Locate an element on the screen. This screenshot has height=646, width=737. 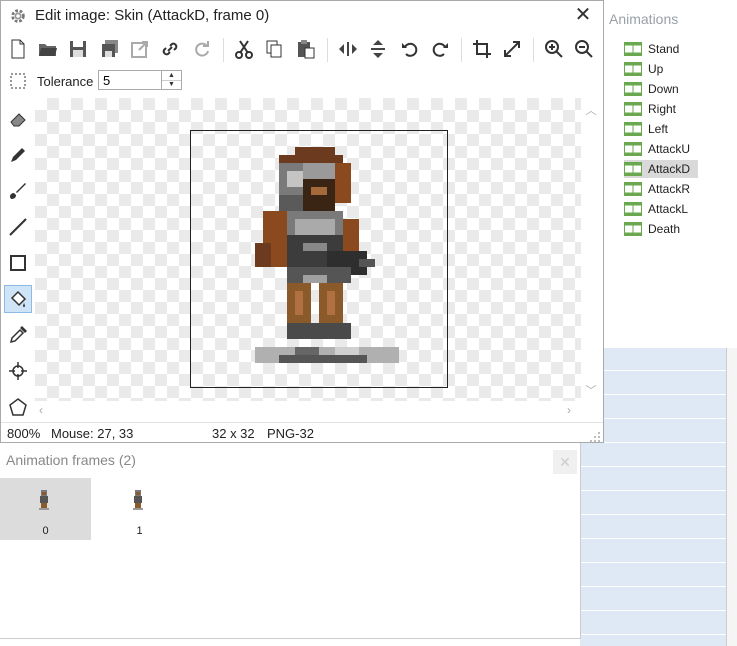
animation-item-death: Death is located at coordinates (661, 229).